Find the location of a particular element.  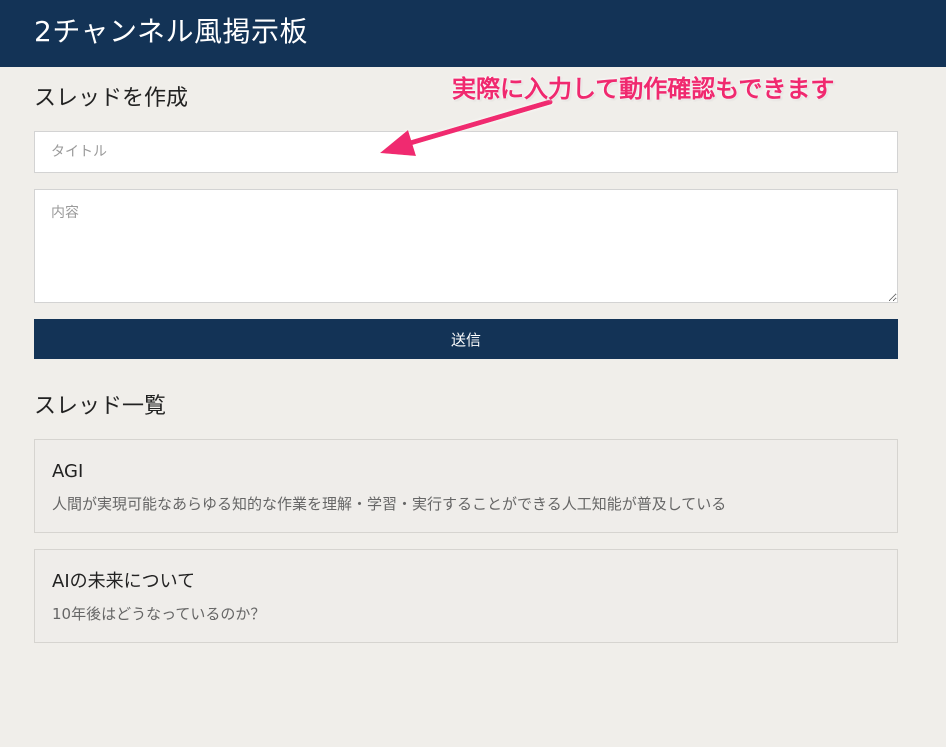

submit-button: 送信 is located at coordinates (466, 339).